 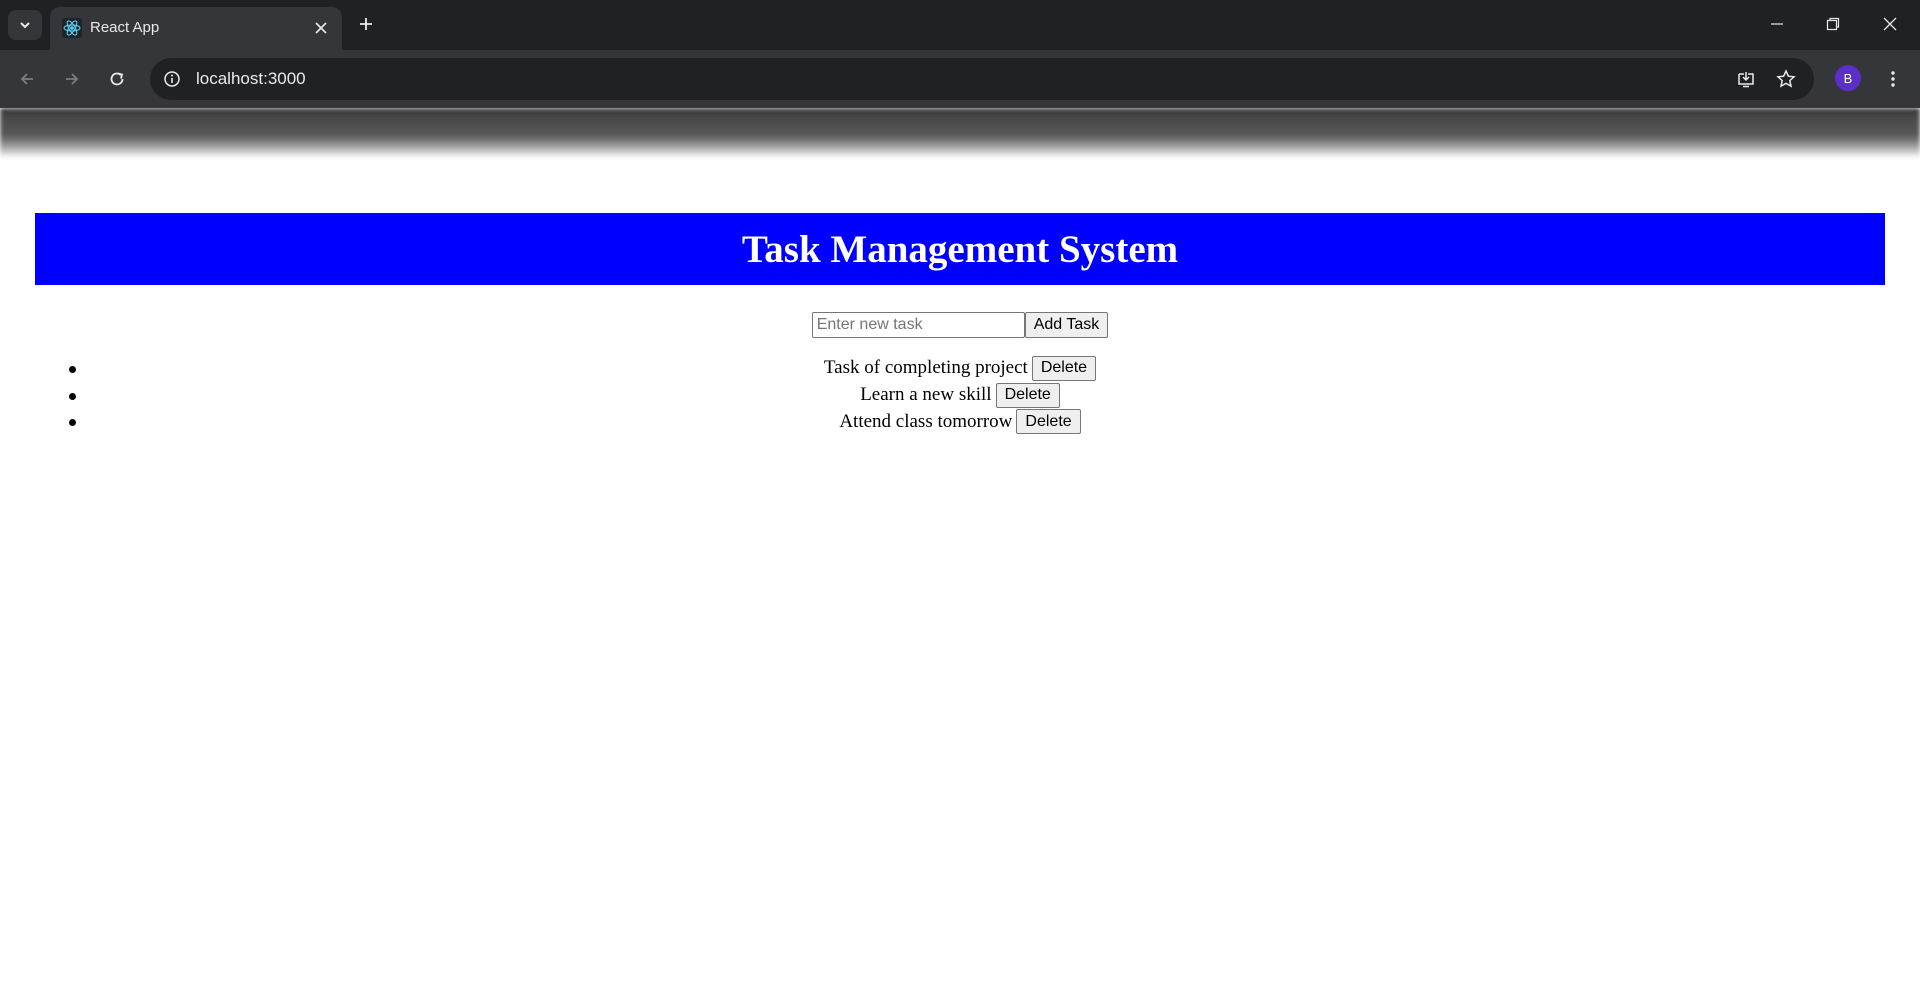 I want to click on close-window-button, so click(x=1890, y=24).